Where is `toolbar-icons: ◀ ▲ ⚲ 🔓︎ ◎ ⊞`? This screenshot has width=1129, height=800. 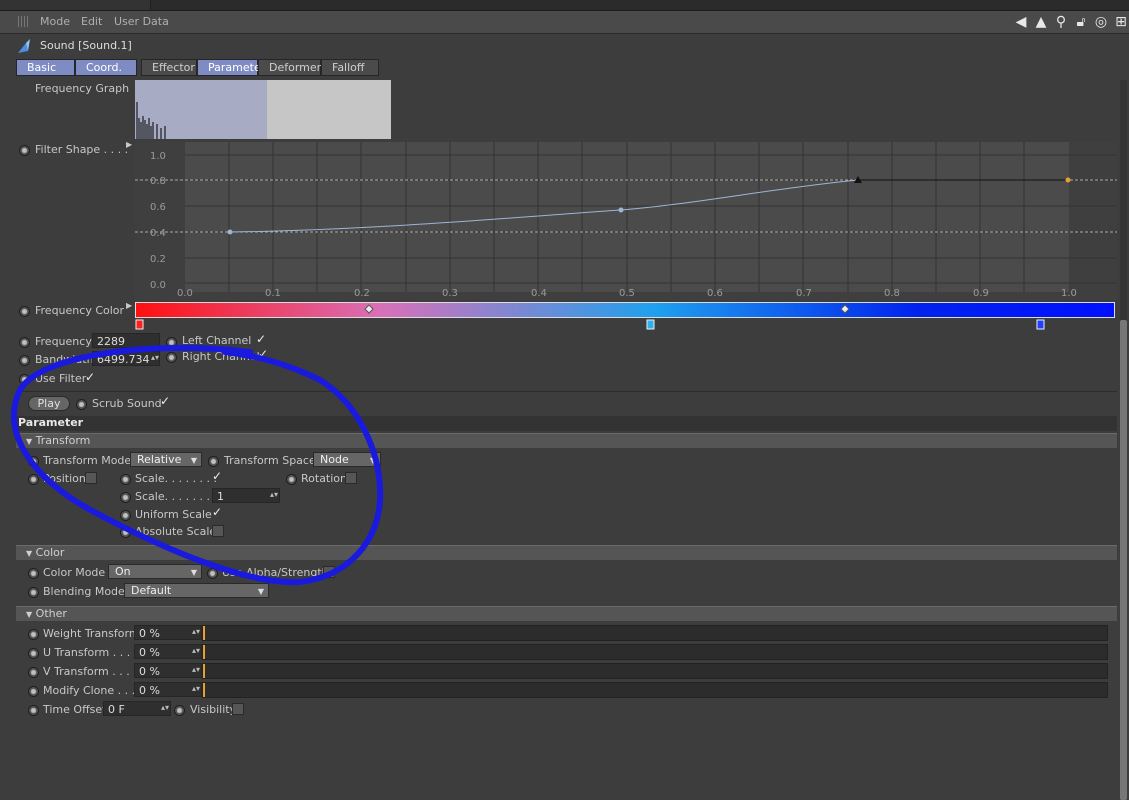 toolbar-icons: ◀ ▲ ⚲ 🔓︎ ◎ ⊞ is located at coordinates (1071, 22).